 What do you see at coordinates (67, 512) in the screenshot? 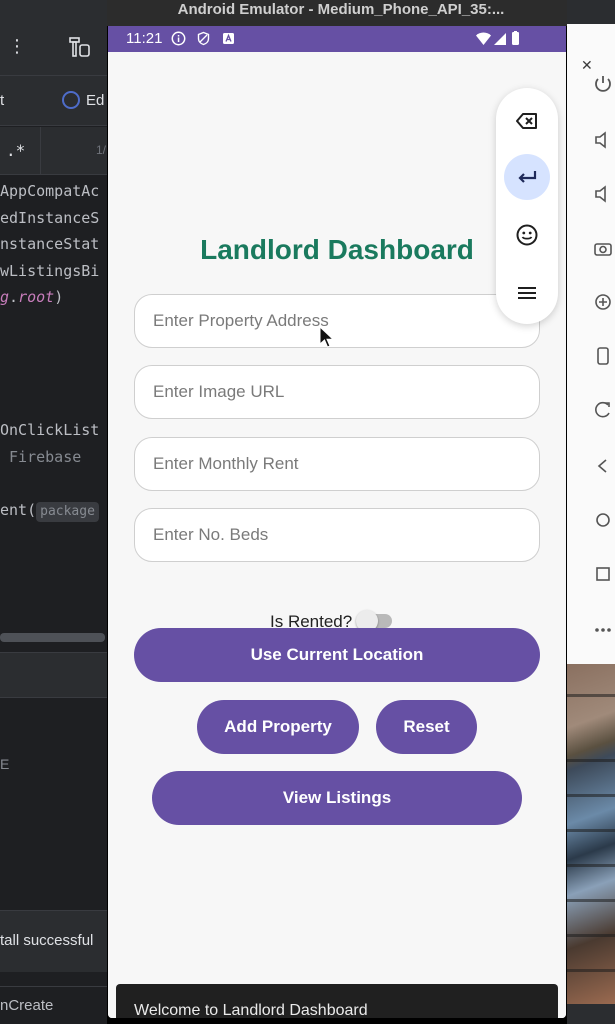
I see `parameter-hint: package` at bounding box center [67, 512].